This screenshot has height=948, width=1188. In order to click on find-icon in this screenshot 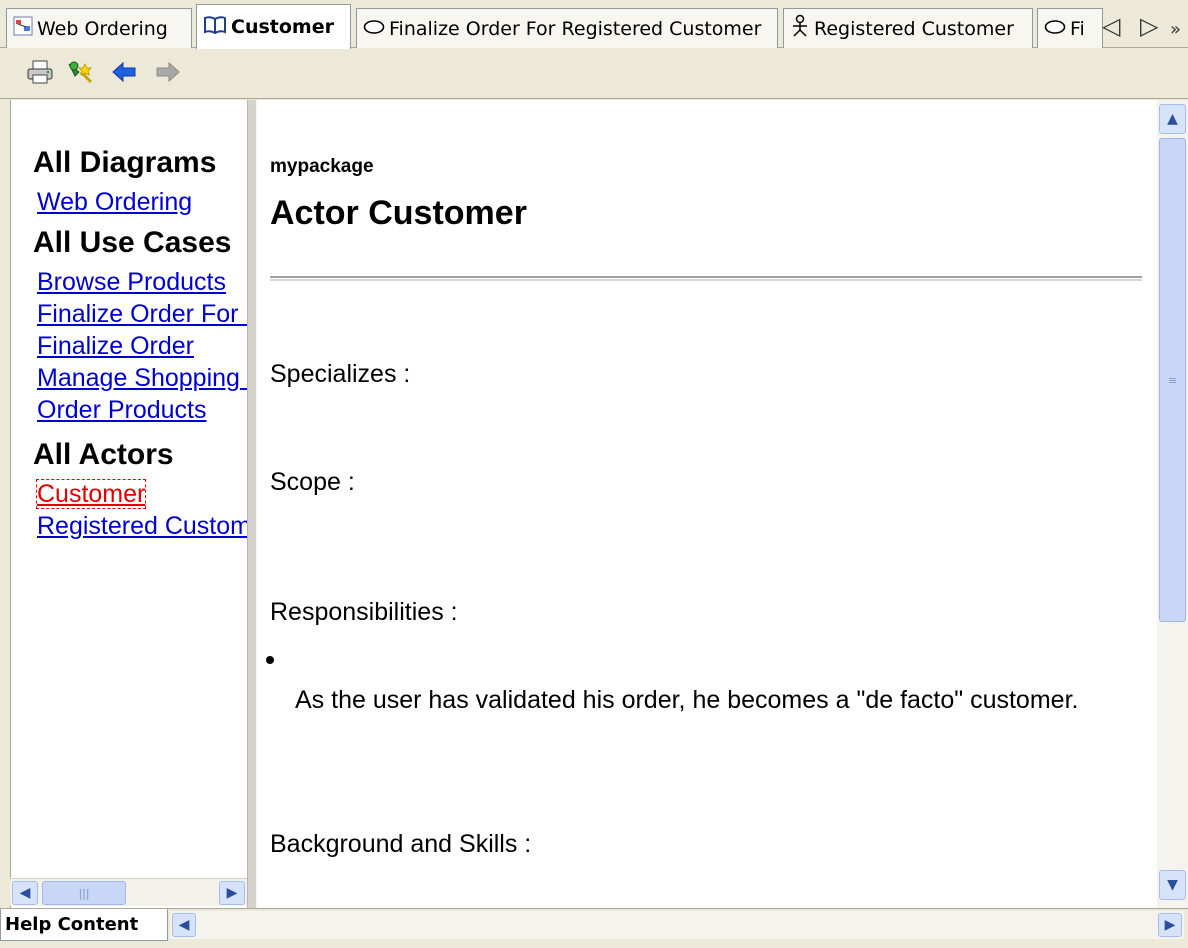, I will do `click(80, 74)`.